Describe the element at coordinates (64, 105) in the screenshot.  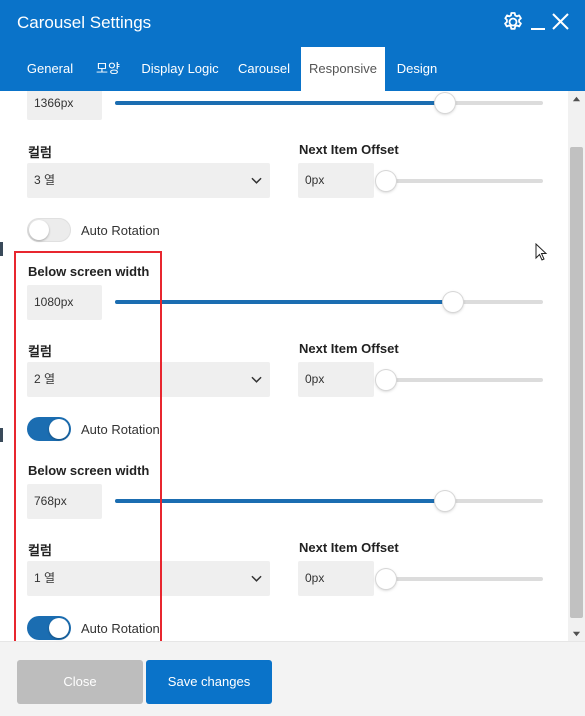
I see `screen-width-input: 1366px` at that location.